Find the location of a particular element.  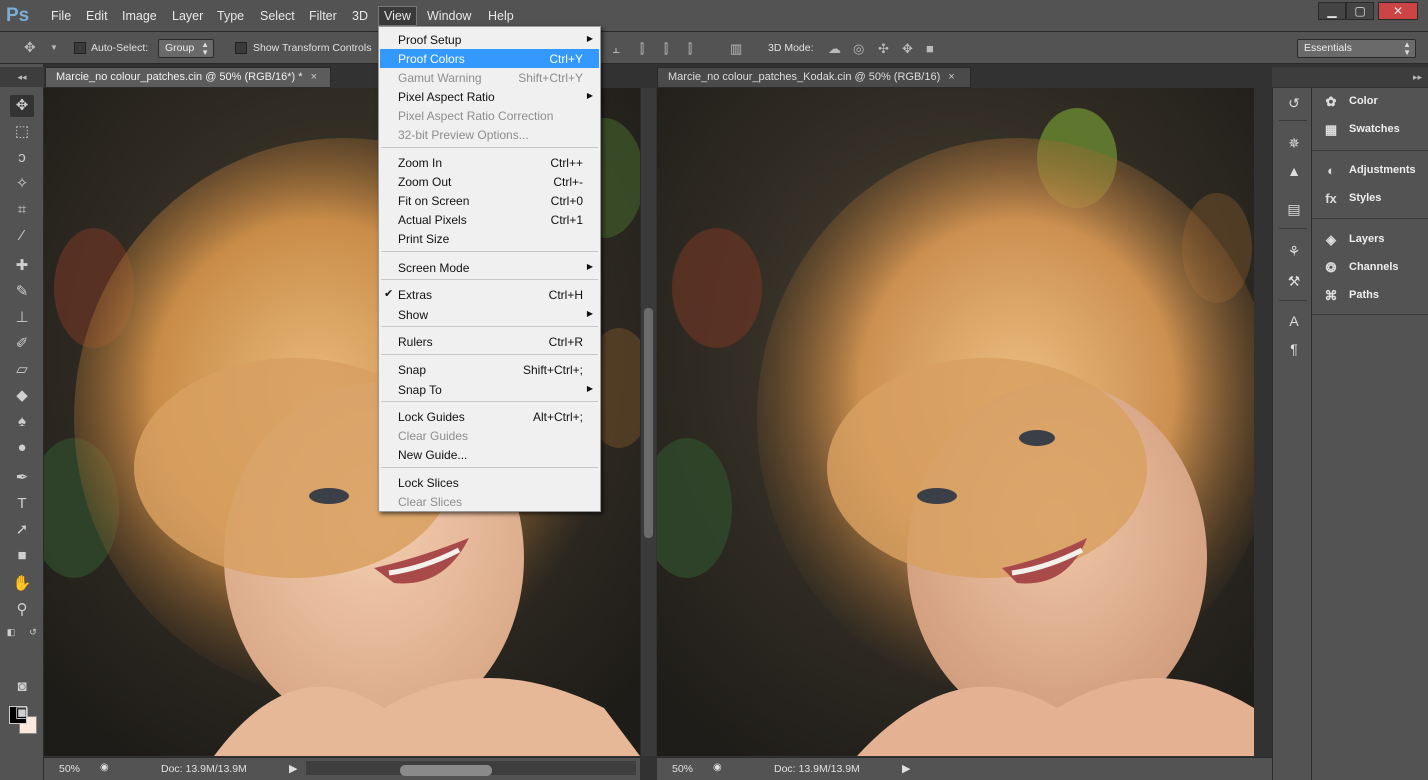

eyedropper-tool-icon: ⁄ is located at coordinates (22, 236).